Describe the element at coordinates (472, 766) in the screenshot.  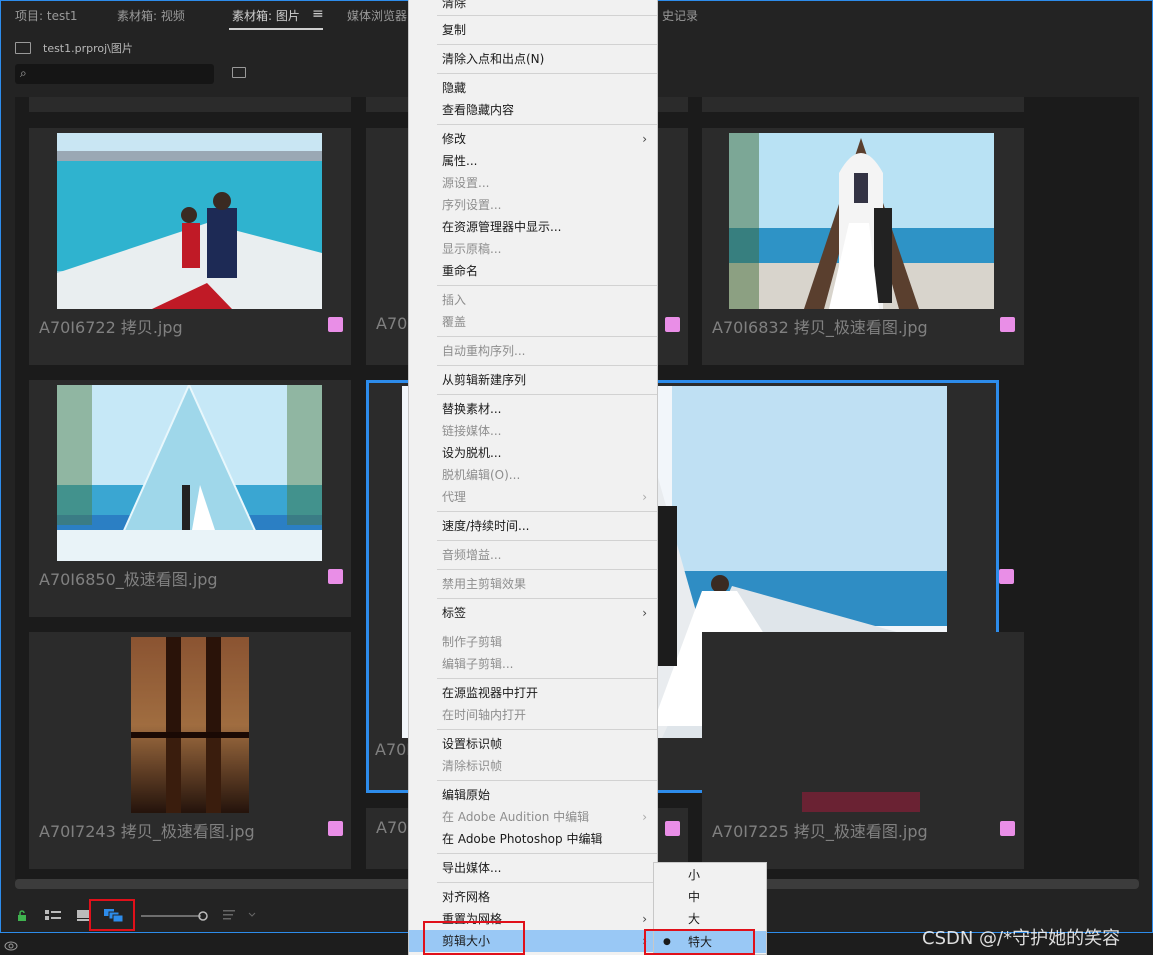
I see `menu-item-label: 清除标识帧` at that location.